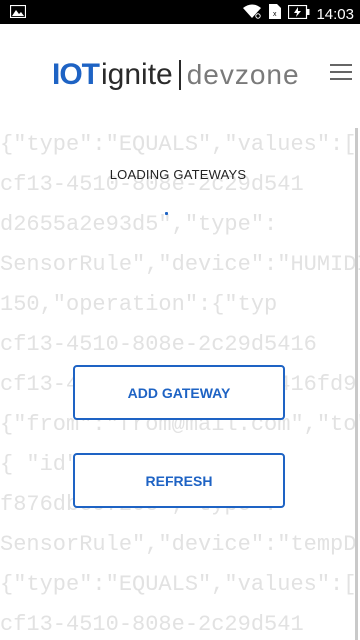  I want to click on background-code-line: SensorRule","device":"HUMIDITY, so click(180, 264).